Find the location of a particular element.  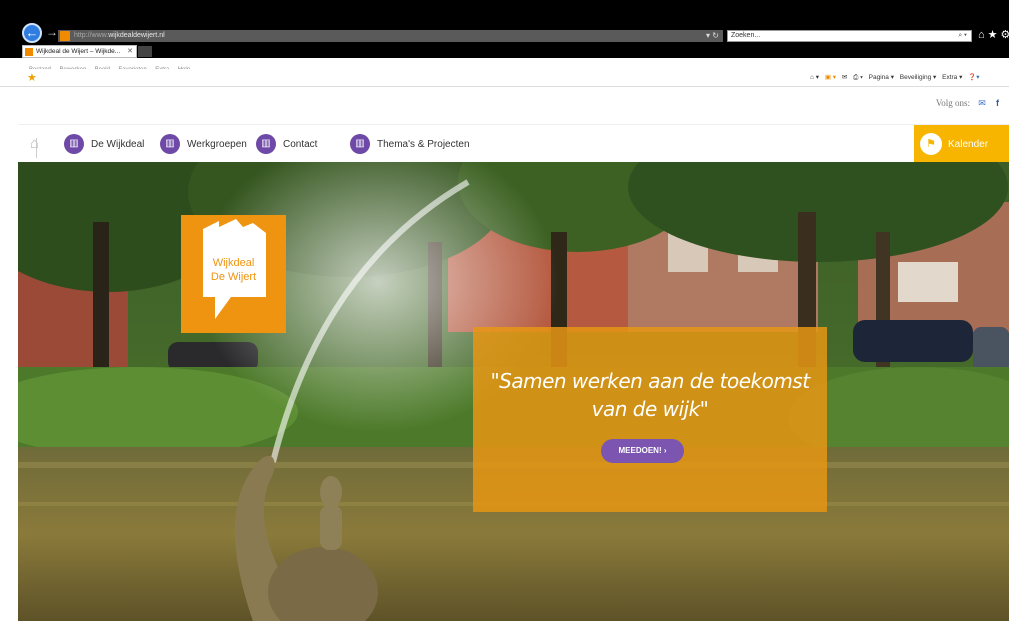

extra-menu: Extra ▾ is located at coordinates (952, 77).